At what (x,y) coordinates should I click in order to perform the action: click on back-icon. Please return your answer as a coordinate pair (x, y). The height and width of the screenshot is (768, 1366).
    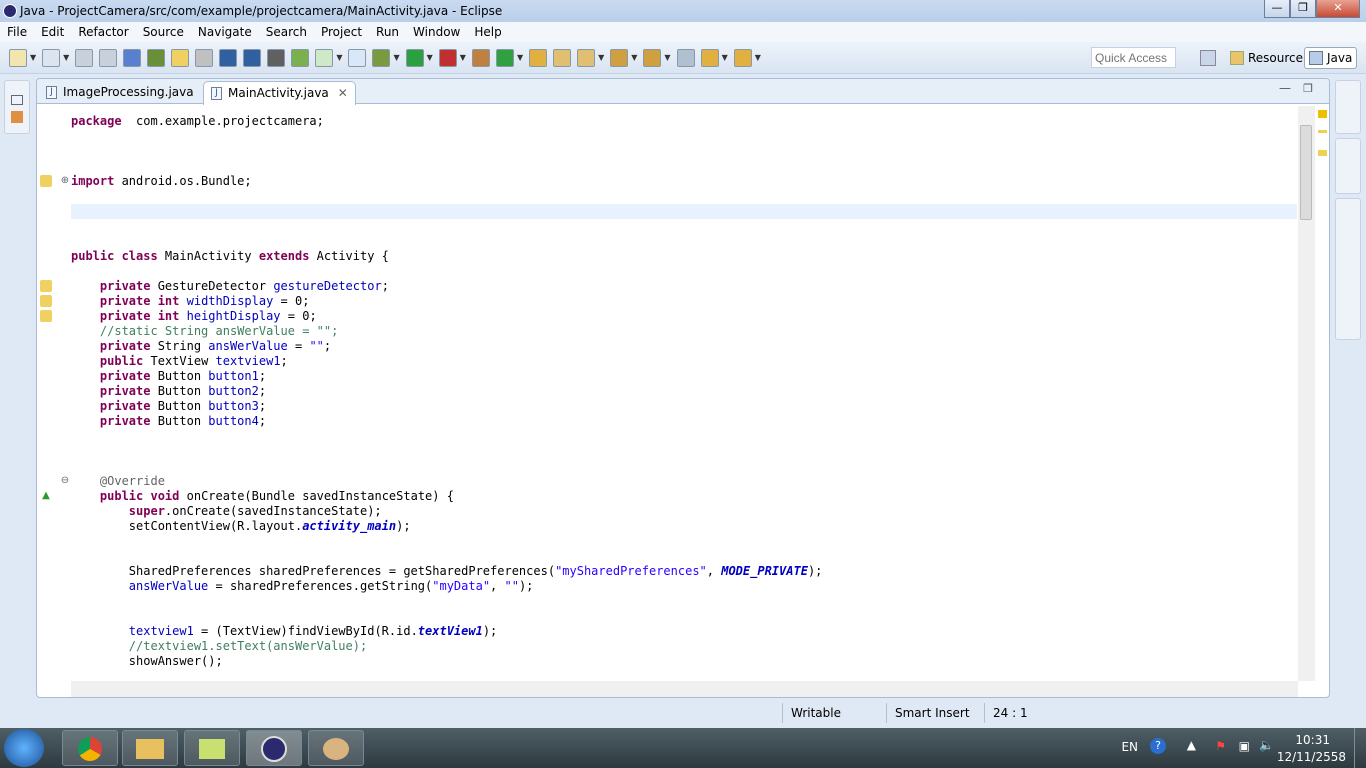
    Looking at the image, I should click on (709, 57).